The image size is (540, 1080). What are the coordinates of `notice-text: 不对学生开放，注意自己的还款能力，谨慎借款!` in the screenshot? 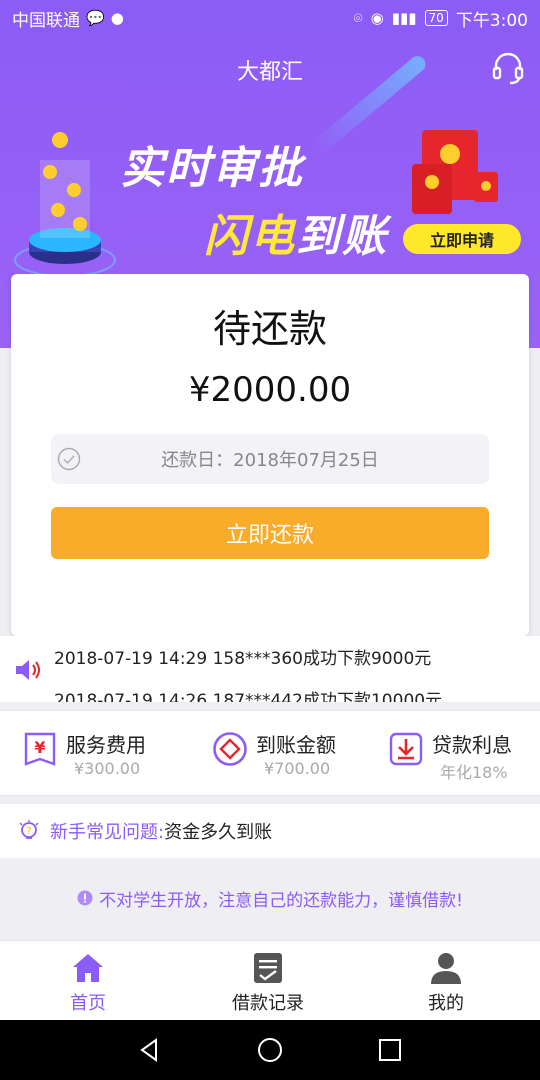 It's located at (281, 900).